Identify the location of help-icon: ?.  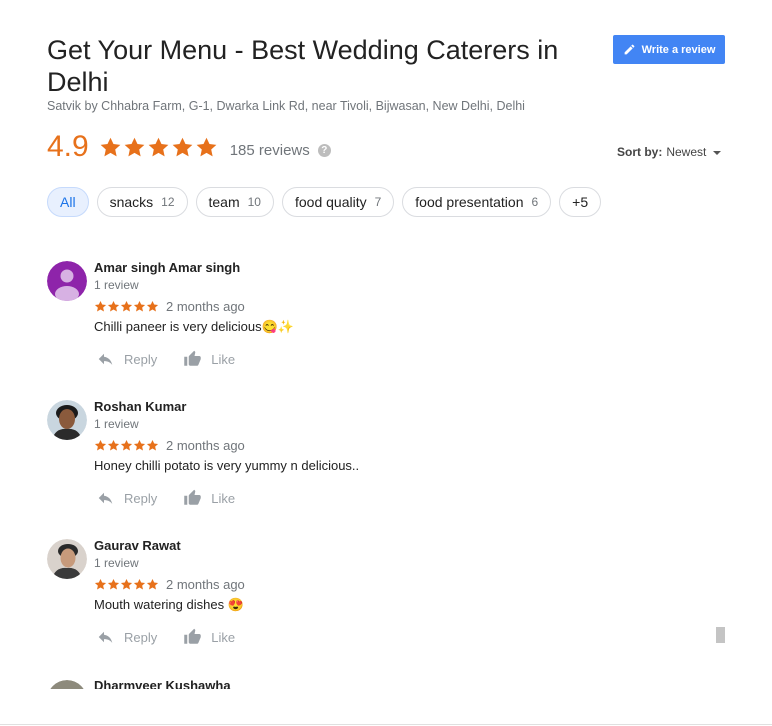
(324, 150).